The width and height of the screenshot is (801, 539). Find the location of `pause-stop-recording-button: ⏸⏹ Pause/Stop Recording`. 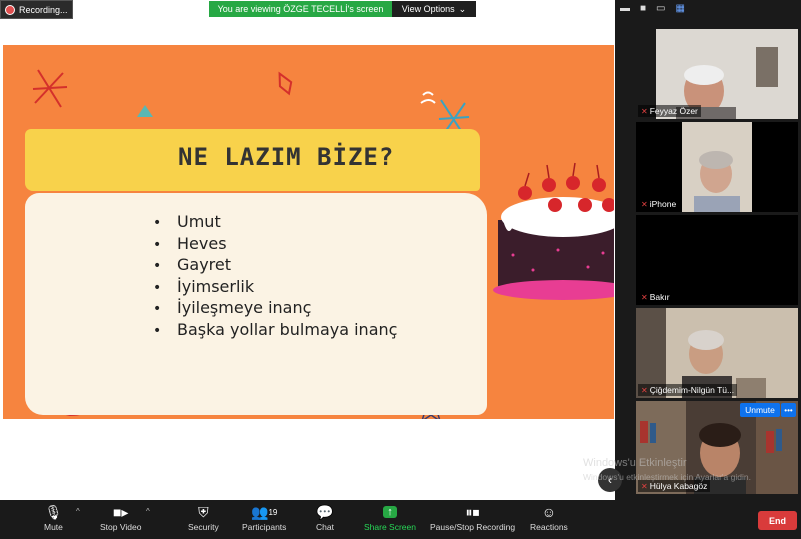

pause-stop-recording-button: ⏸⏹ Pause/Stop Recording is located at coordinates (472, 517).